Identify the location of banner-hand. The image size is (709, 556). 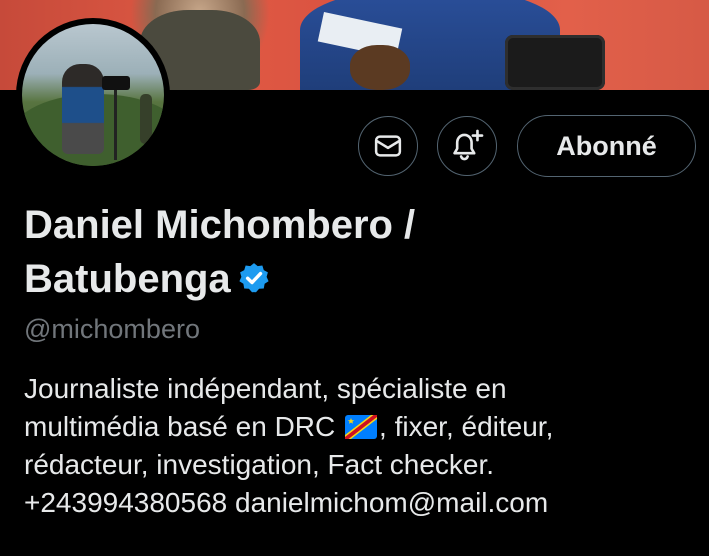
(380, 67).